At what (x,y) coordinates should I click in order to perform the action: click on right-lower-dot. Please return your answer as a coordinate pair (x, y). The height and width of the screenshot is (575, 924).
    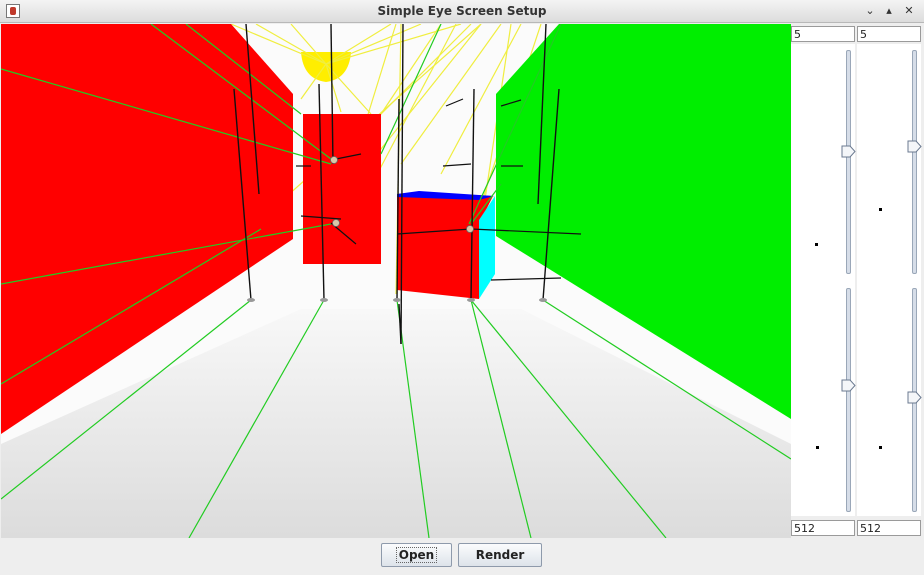
    Looking at the image, I should click on (880, 447).